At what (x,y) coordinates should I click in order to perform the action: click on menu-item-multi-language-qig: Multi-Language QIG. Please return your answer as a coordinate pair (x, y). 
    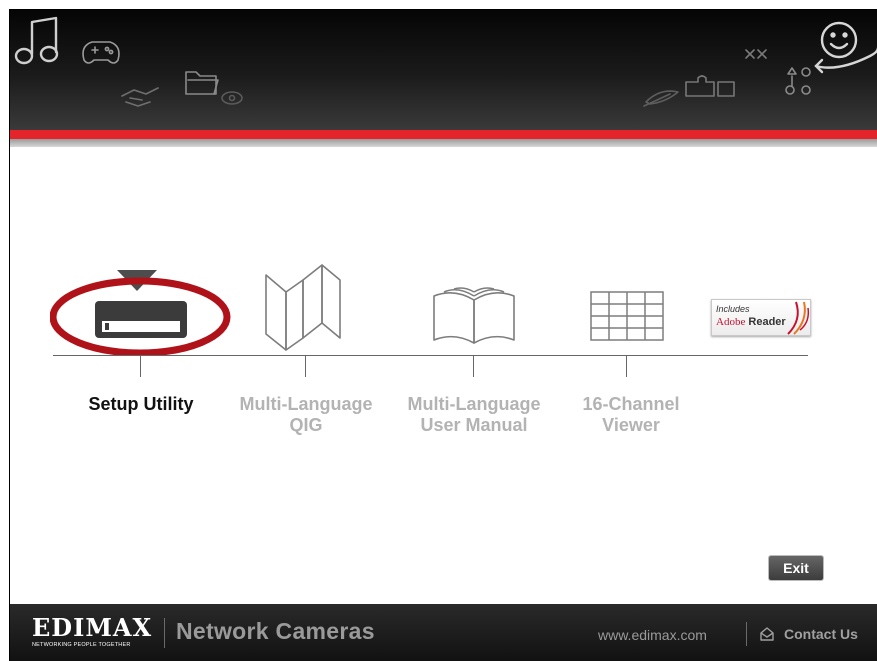
    Looking at the image, I should click on (306, 355).